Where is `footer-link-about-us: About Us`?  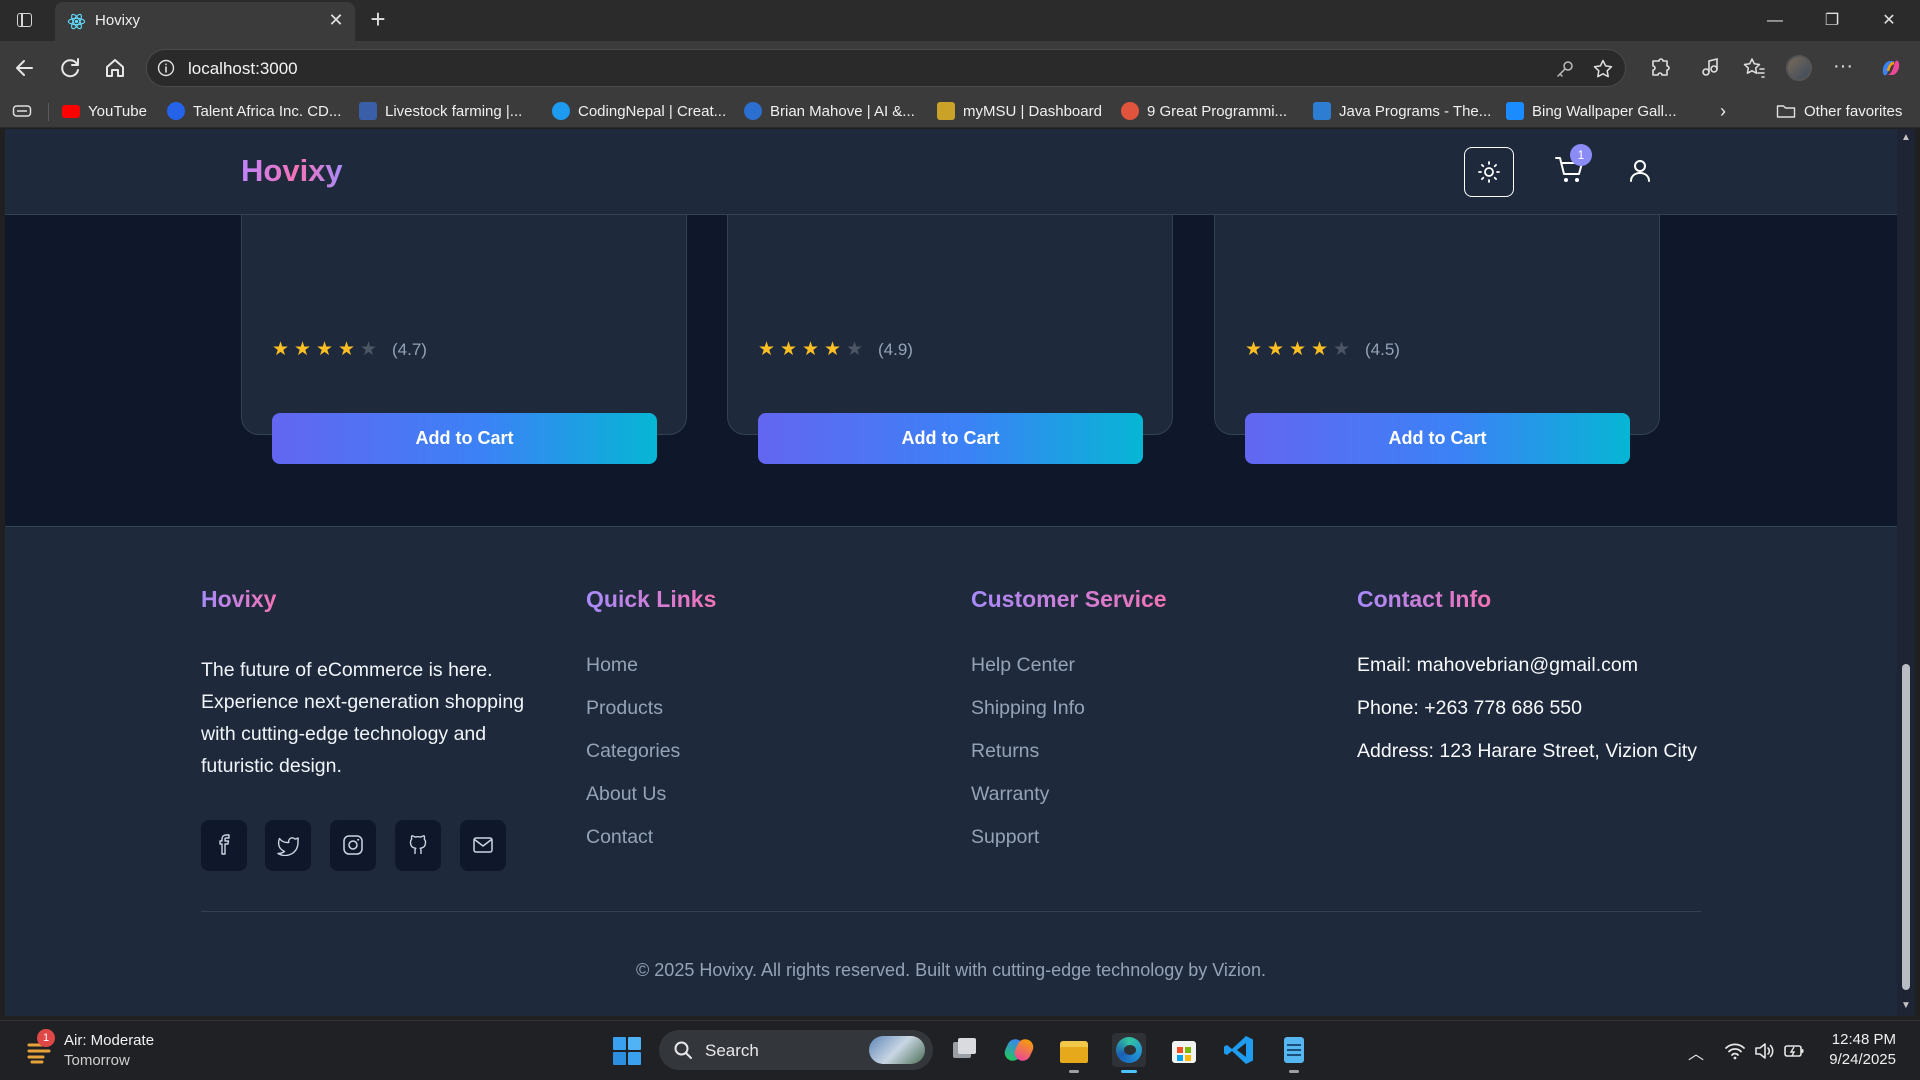
footer-link-about-us: About Us is located at coordinates (633, 804).